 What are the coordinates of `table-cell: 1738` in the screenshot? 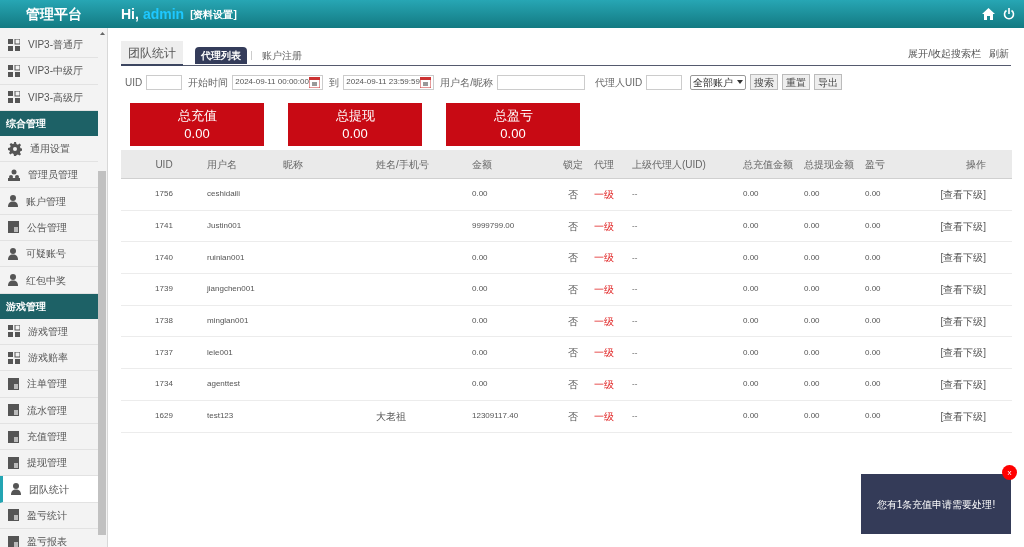 It's located at (164, 321).